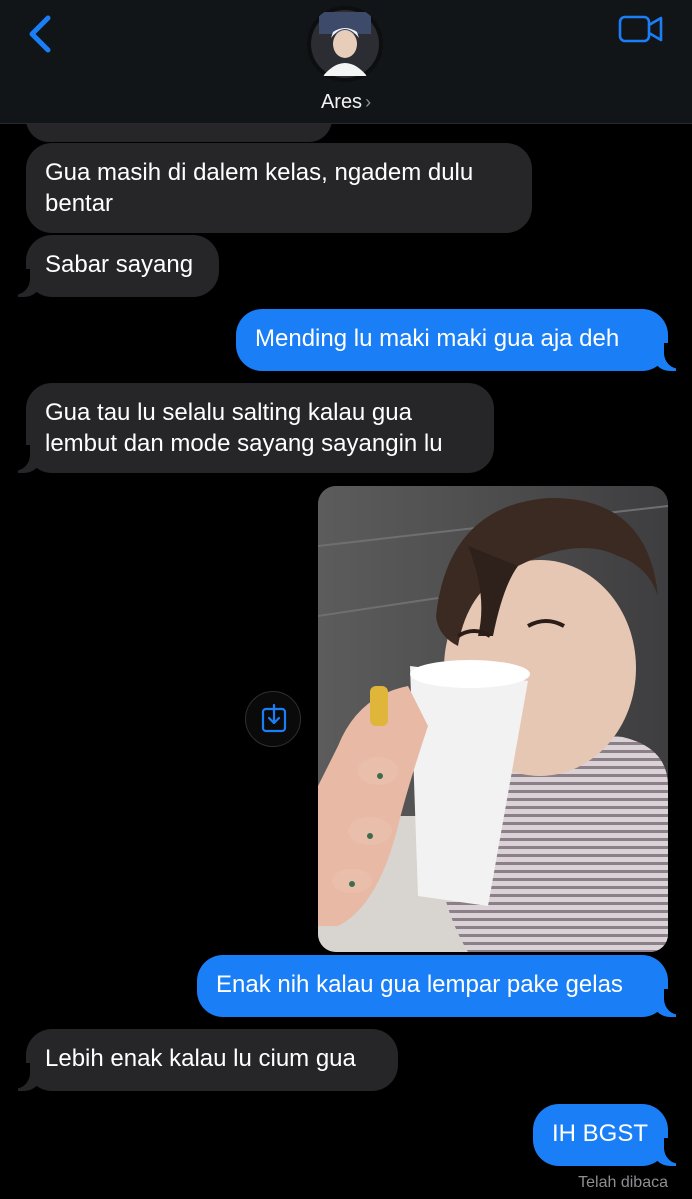 The width and height of the screenshot is (692, 1199). Describe the element at coordinates (228, 412) in the screenshot. I see `message-text-line: Gua tau lu selalu salting kalau gua` at that location.